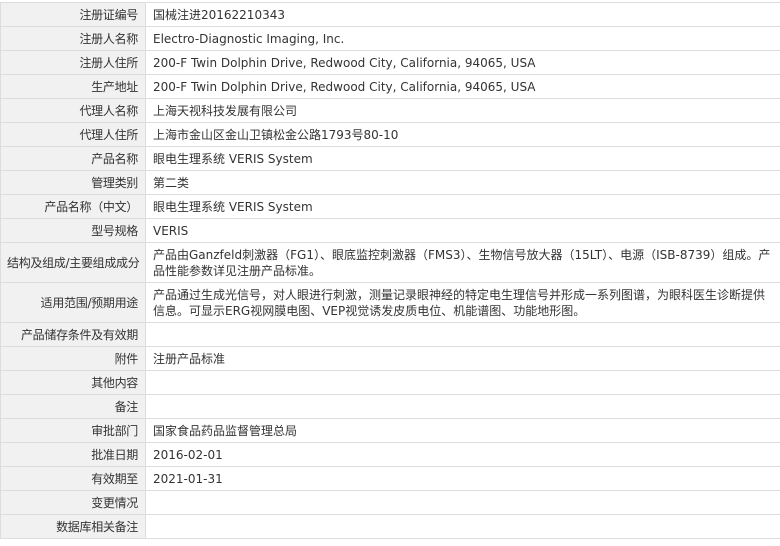 The image size is (780, 546). I want to click on label-attachments: 附件, so click(73, 359).